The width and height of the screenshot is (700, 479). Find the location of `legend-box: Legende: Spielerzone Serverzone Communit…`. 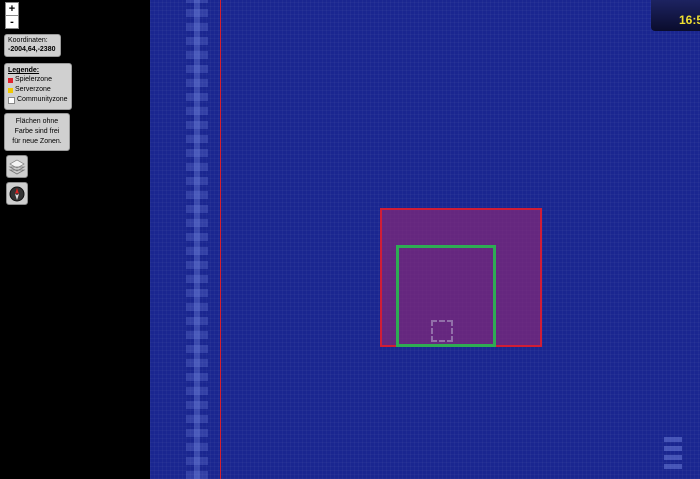

legend-box: Legende: Spielerzone Serverzone Communit… is located at coordinates (38, 86).